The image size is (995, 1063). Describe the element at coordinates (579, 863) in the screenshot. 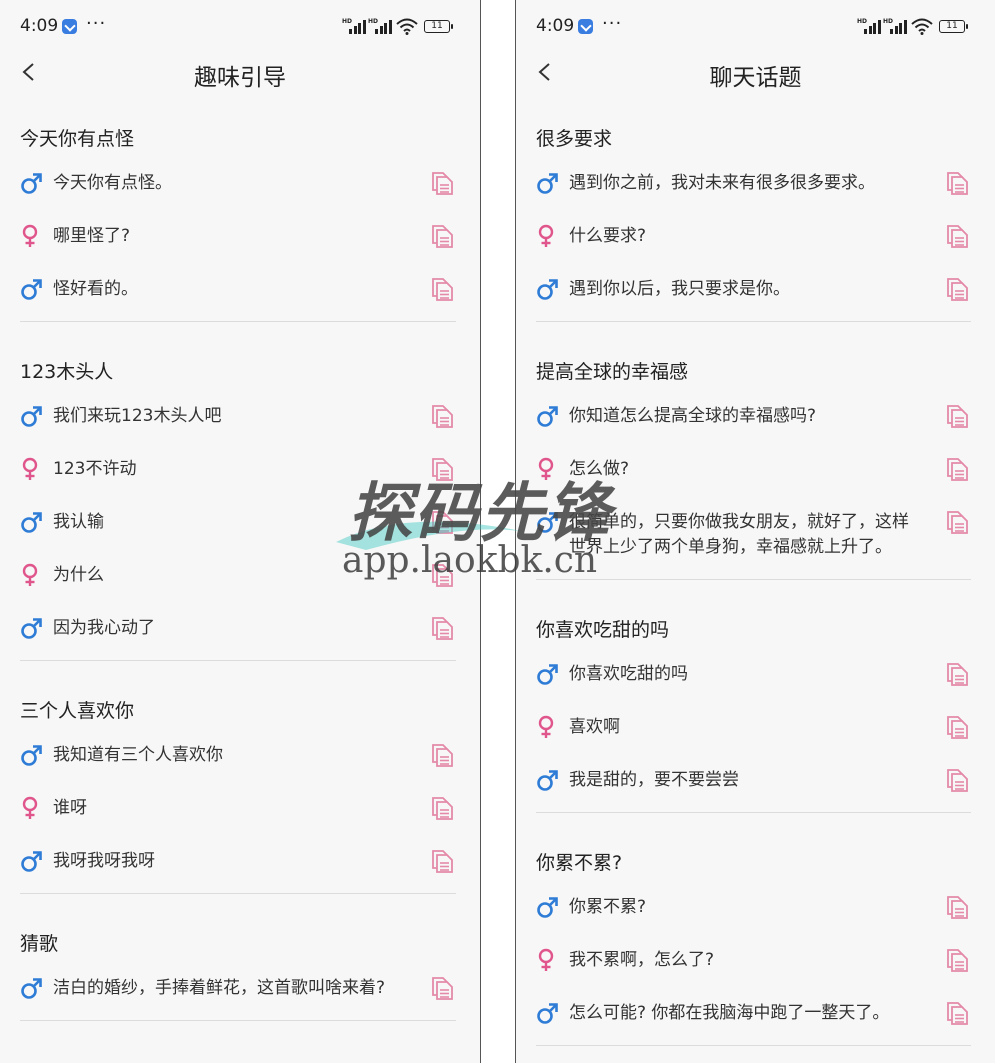

I see `section-title: 你累不累?` at that location.